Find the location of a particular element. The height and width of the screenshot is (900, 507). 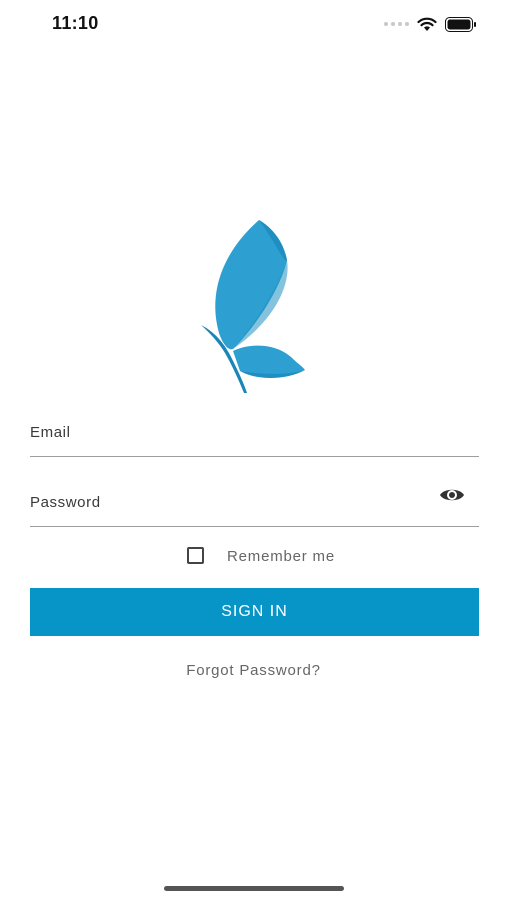

remember-me-checkbox is located at coordinates (195, 555).